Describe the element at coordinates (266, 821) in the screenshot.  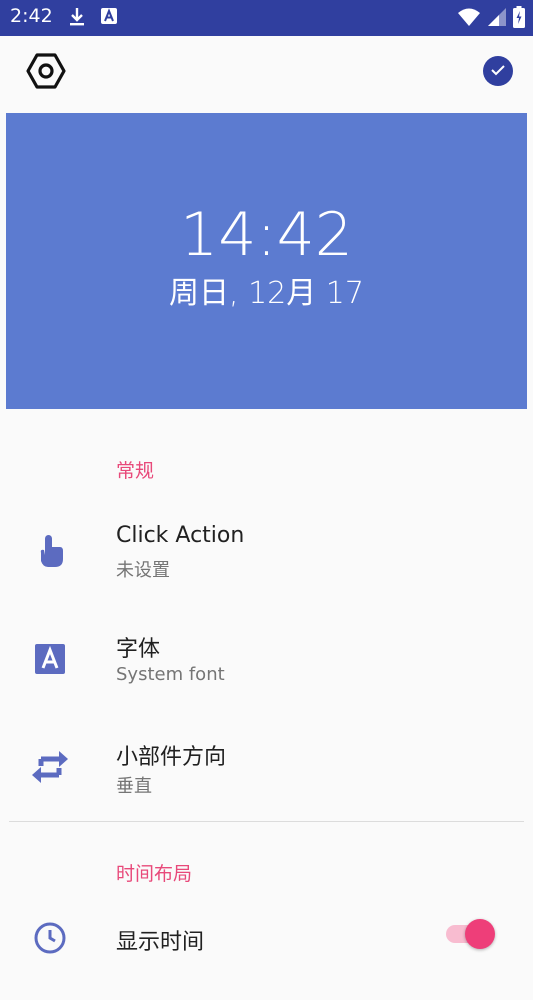
I see `section-divider` at that location.